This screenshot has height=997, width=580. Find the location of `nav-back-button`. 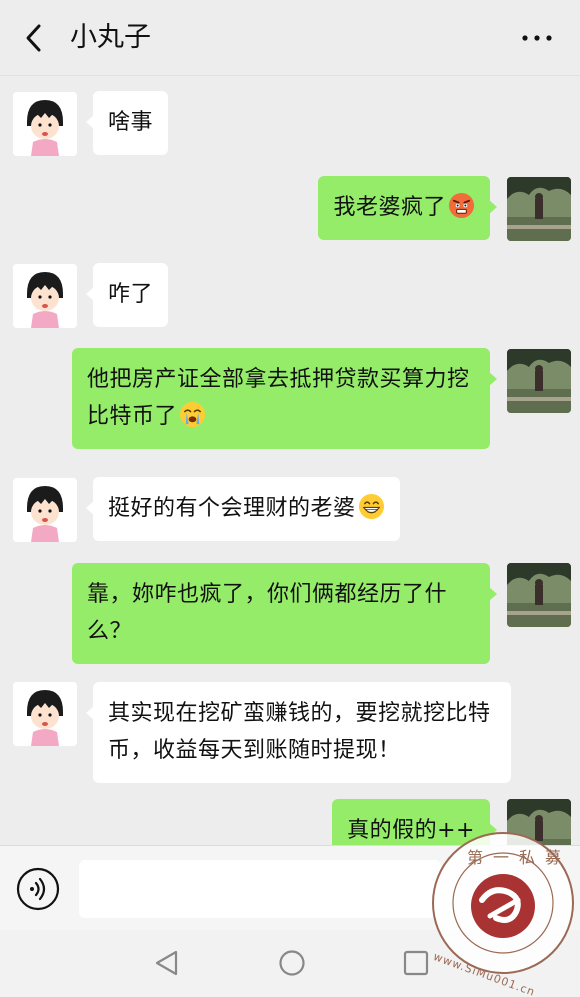

nav-back-button is located at coordinates (167, 963).